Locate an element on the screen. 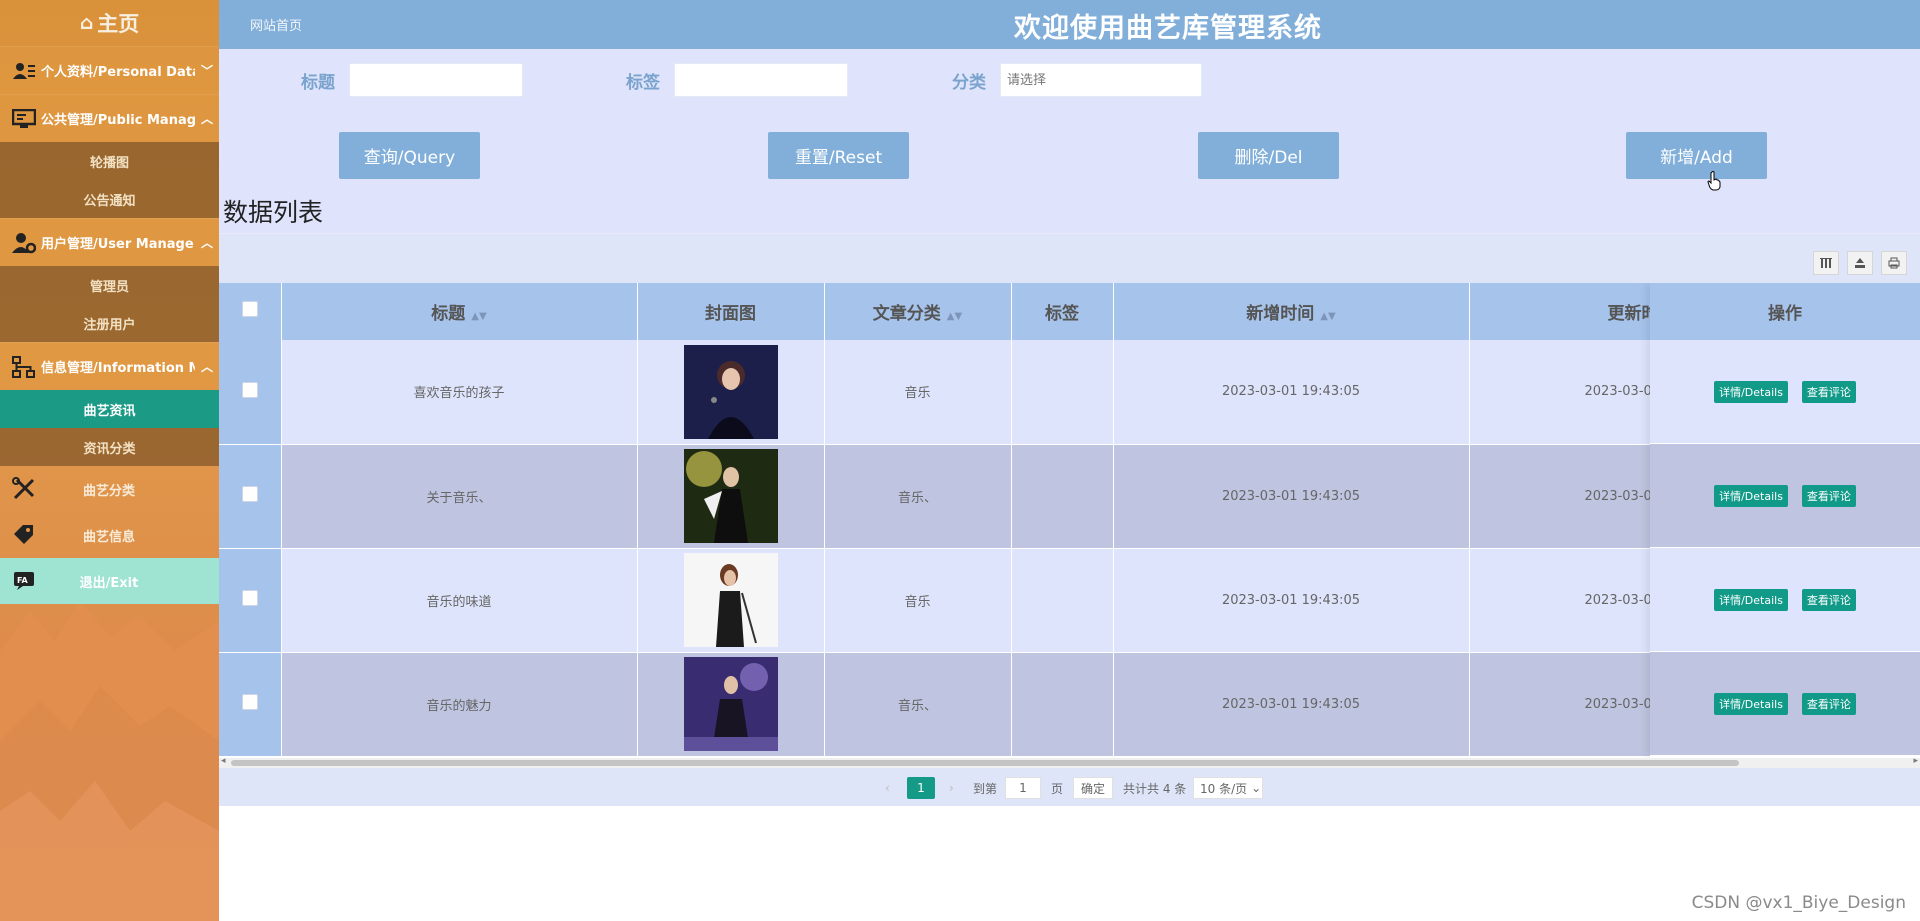 This screenshot has height=921, width=1920. sidebar-item-opera-news: 曲艺资讯 is located at coordinates (109, 409).